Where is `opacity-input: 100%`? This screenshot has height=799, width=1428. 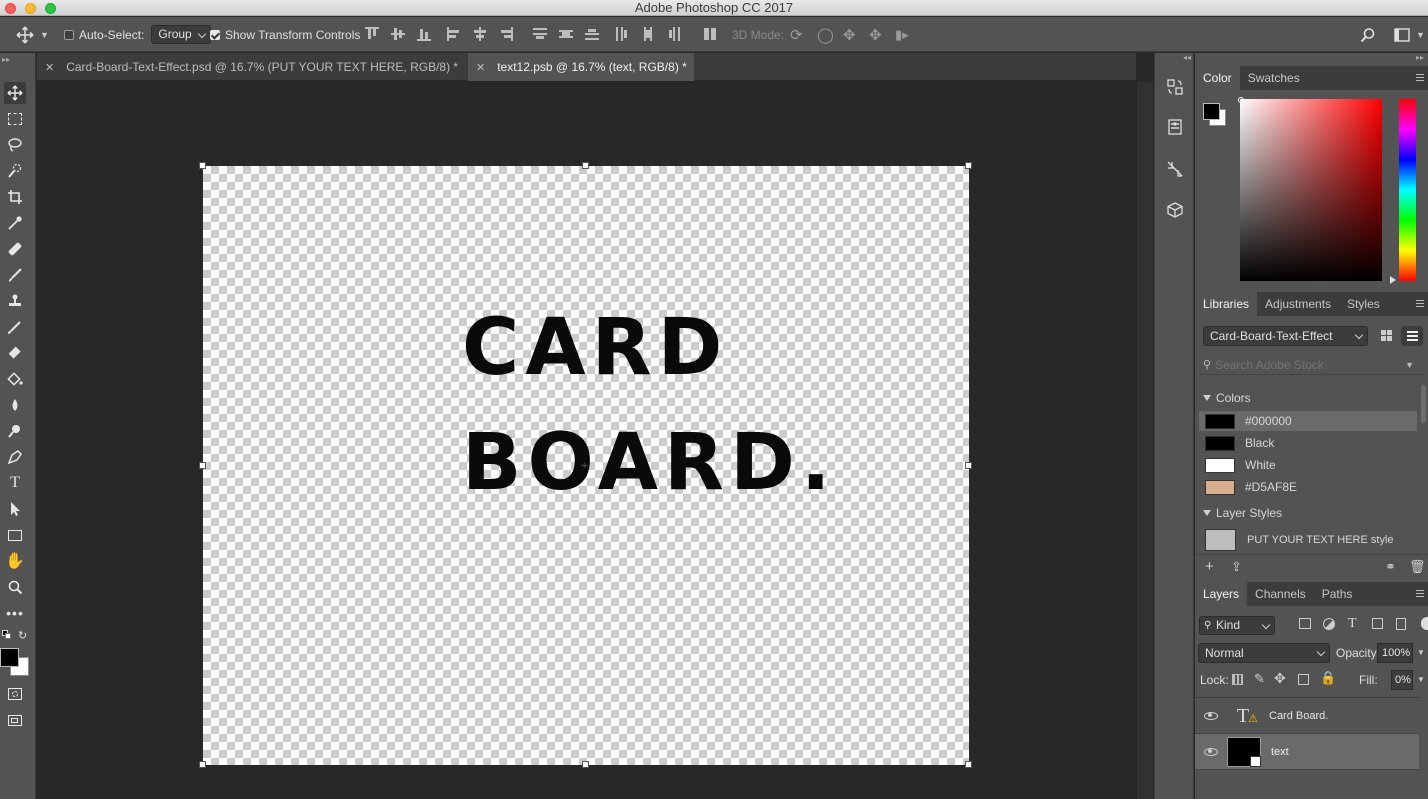
opacity-input: 100% is located at coordinates (1395, 653).